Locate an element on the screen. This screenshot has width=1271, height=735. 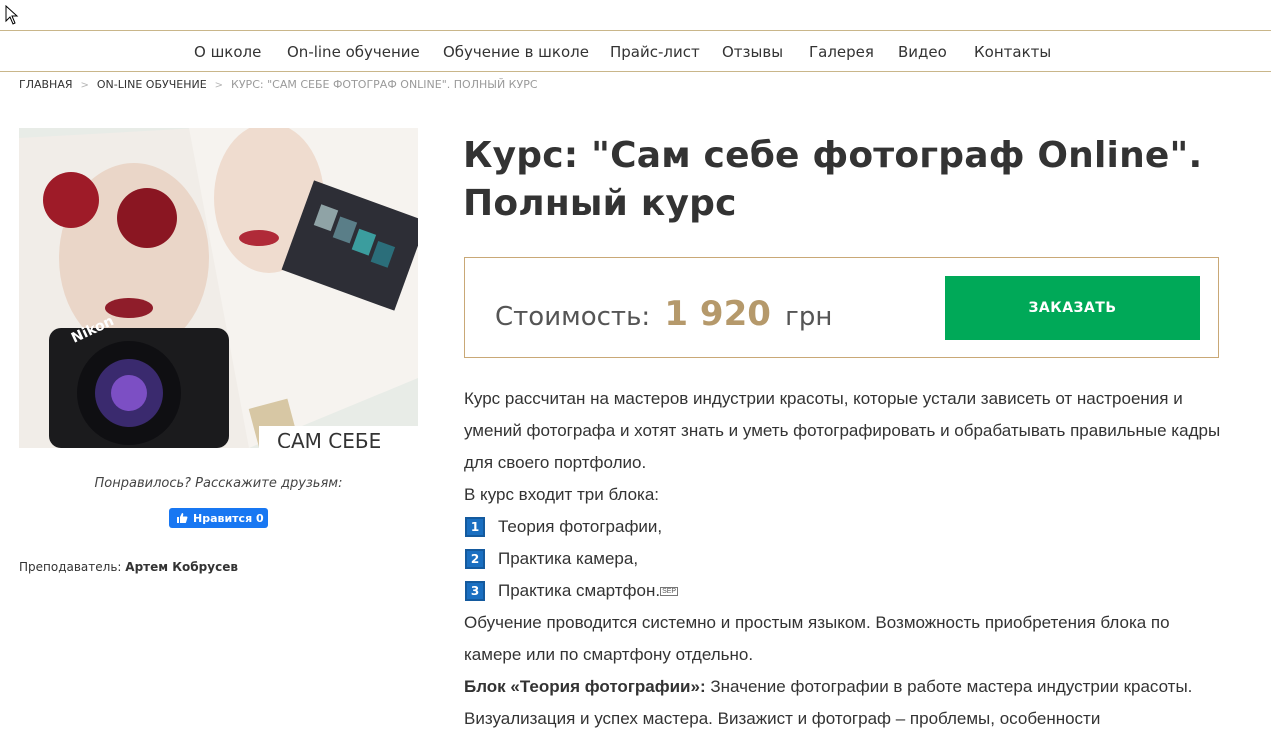
share-prompt: Понравилось? Расскажите друзьям: is located at coordinates (218, 483).